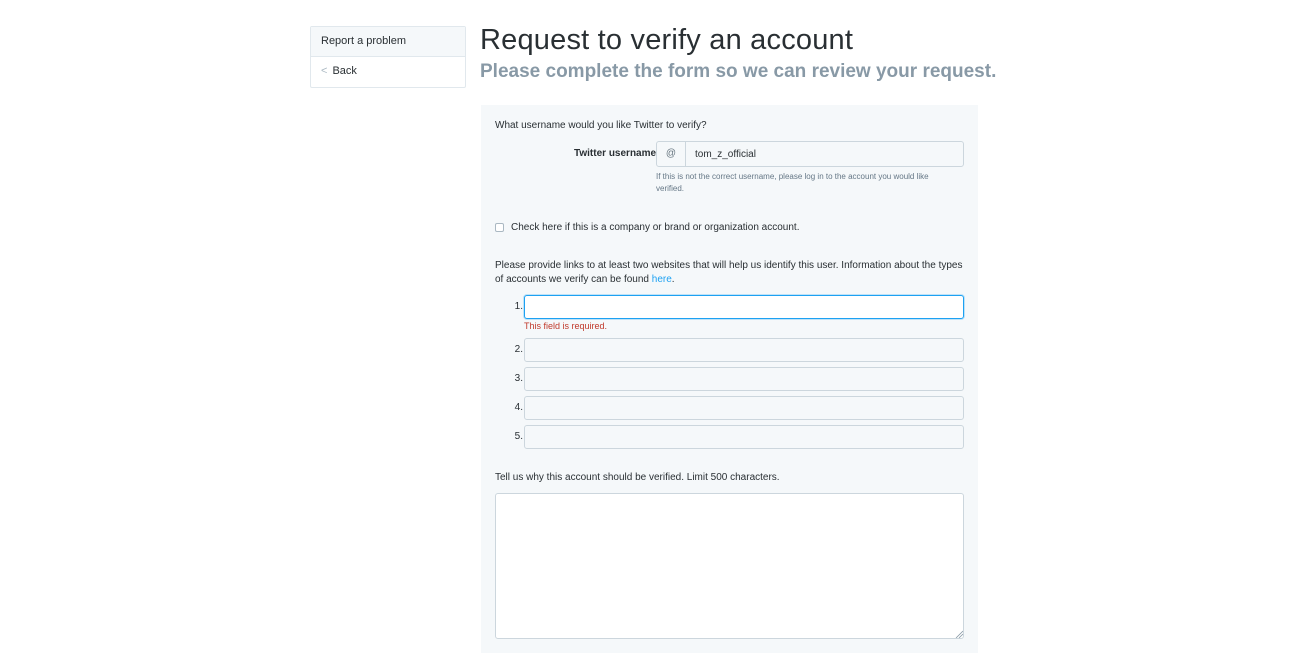 This screenshot has width=1300, height=661. I want to click on reason-textarea, so click(729, 566).